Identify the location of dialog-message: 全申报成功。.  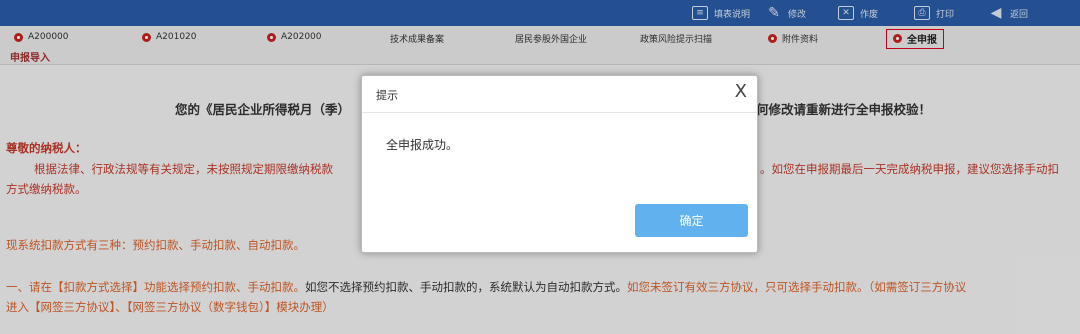
(422, 145).